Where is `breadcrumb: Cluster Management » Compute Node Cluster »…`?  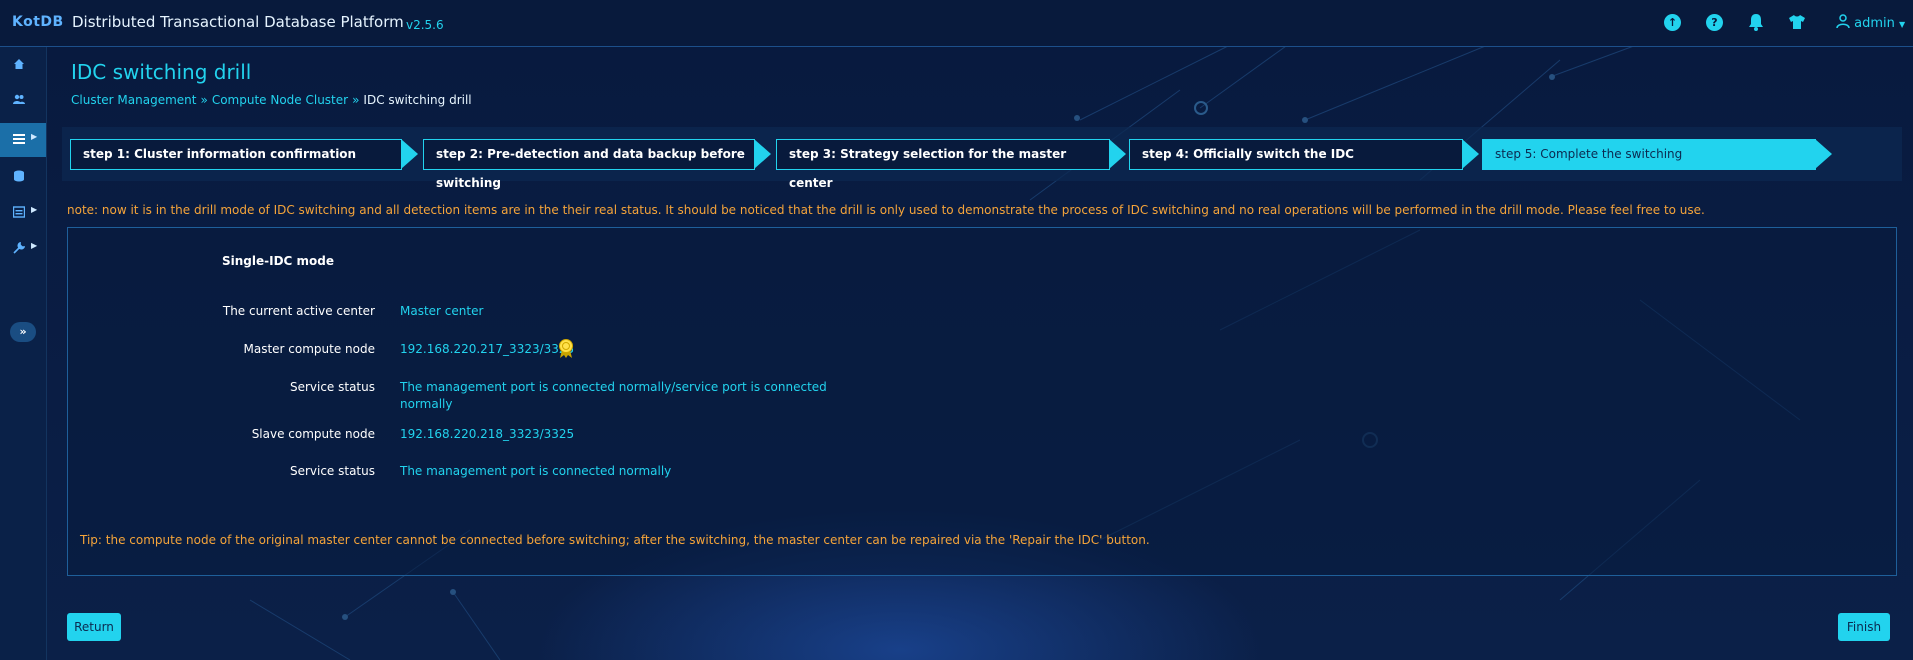 breadcrumb: Cluster Management » Compute Node Cluster »… is located at coordinates (271, 100).